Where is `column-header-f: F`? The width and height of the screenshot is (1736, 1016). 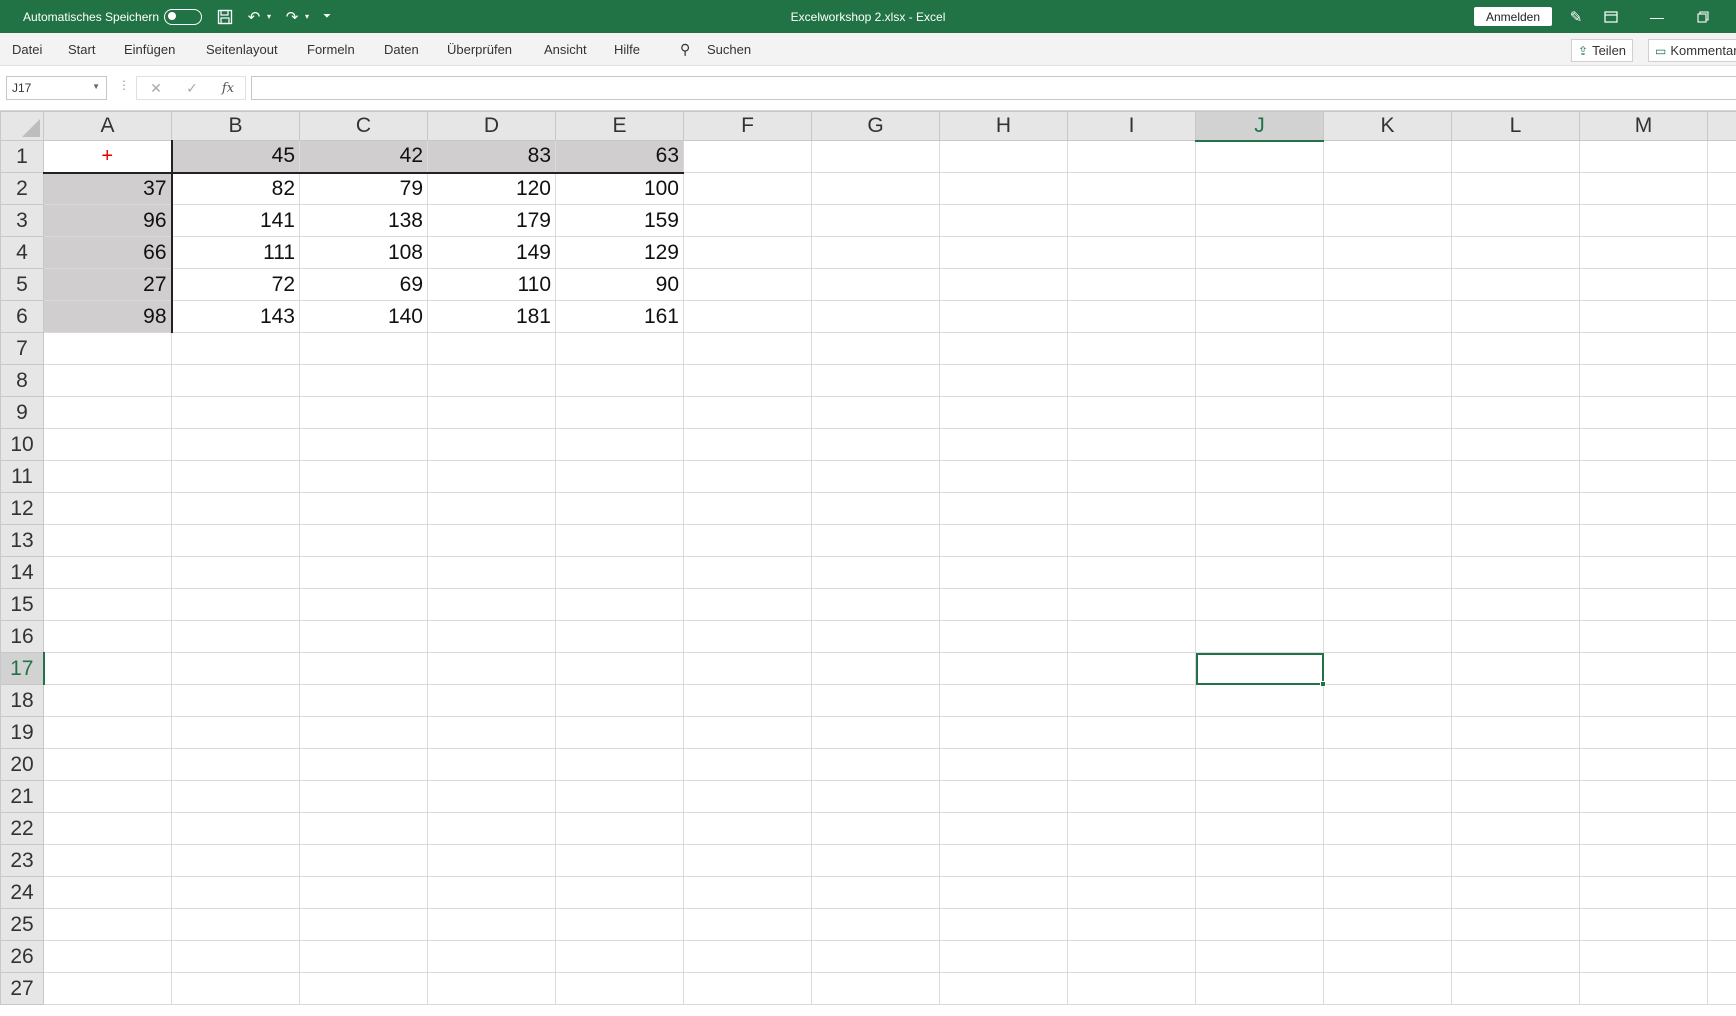 column-header-f: F is located at coordinates (747, 126).